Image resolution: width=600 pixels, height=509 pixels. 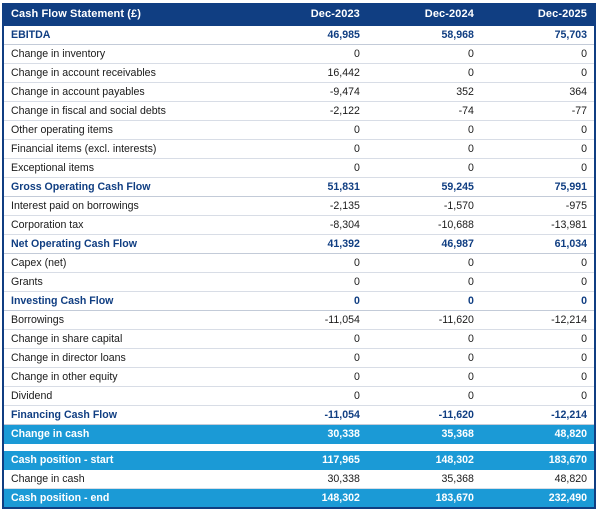 What do you see at coordinates (128, 225) in the screenshot?
I see `row-label: Corporation tax` at bounding box center [128, 225].